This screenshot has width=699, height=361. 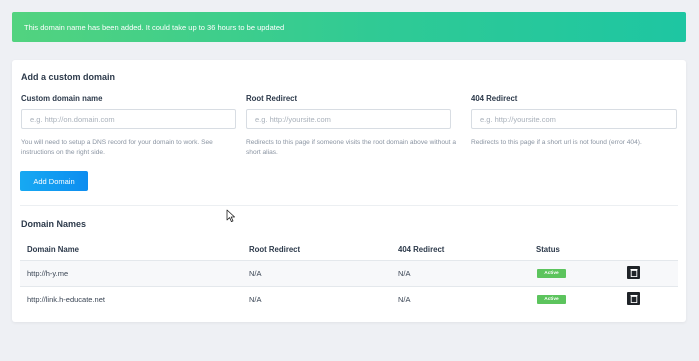 I want to click on column-header-root-redirect: Root Redirect, so click(x=275, y=249).